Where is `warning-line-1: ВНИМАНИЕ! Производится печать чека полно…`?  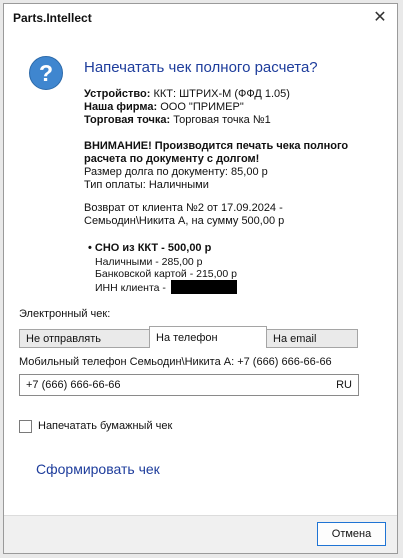
warning-line-1: ВНИМАНИЕ! Производится печать чека полно… is located at coordinates (216, 146).